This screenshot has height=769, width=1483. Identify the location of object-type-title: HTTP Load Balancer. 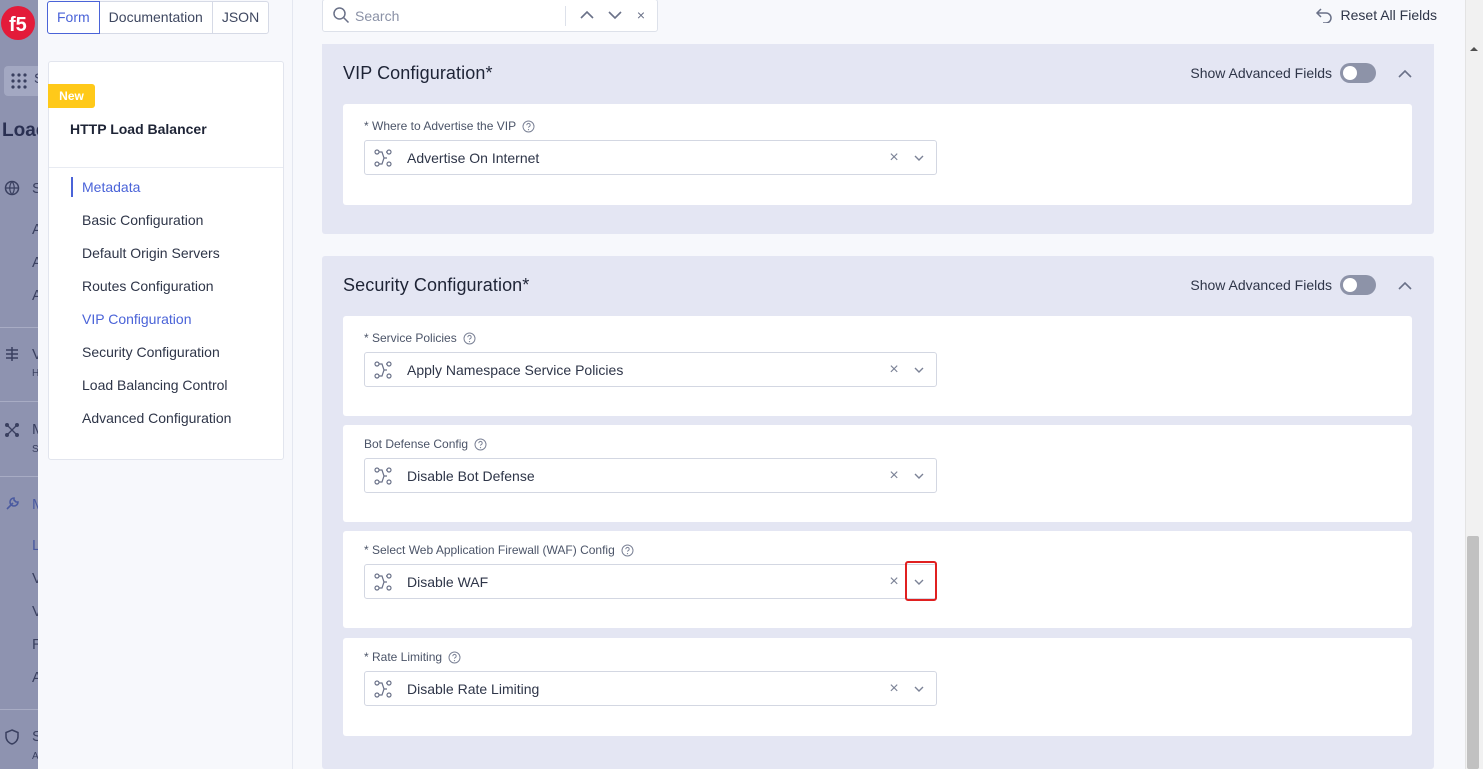
(138, 129).